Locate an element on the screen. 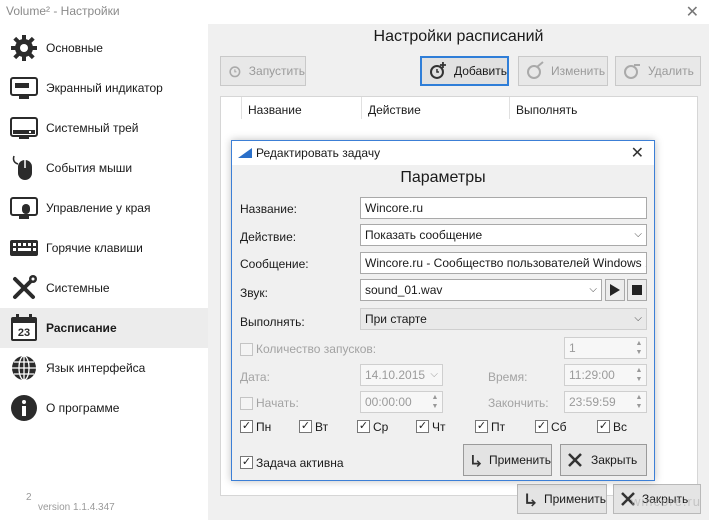 The height and width of the screenshot is (520, 709). start-time-checkbox is located at coordinates (246, 403).